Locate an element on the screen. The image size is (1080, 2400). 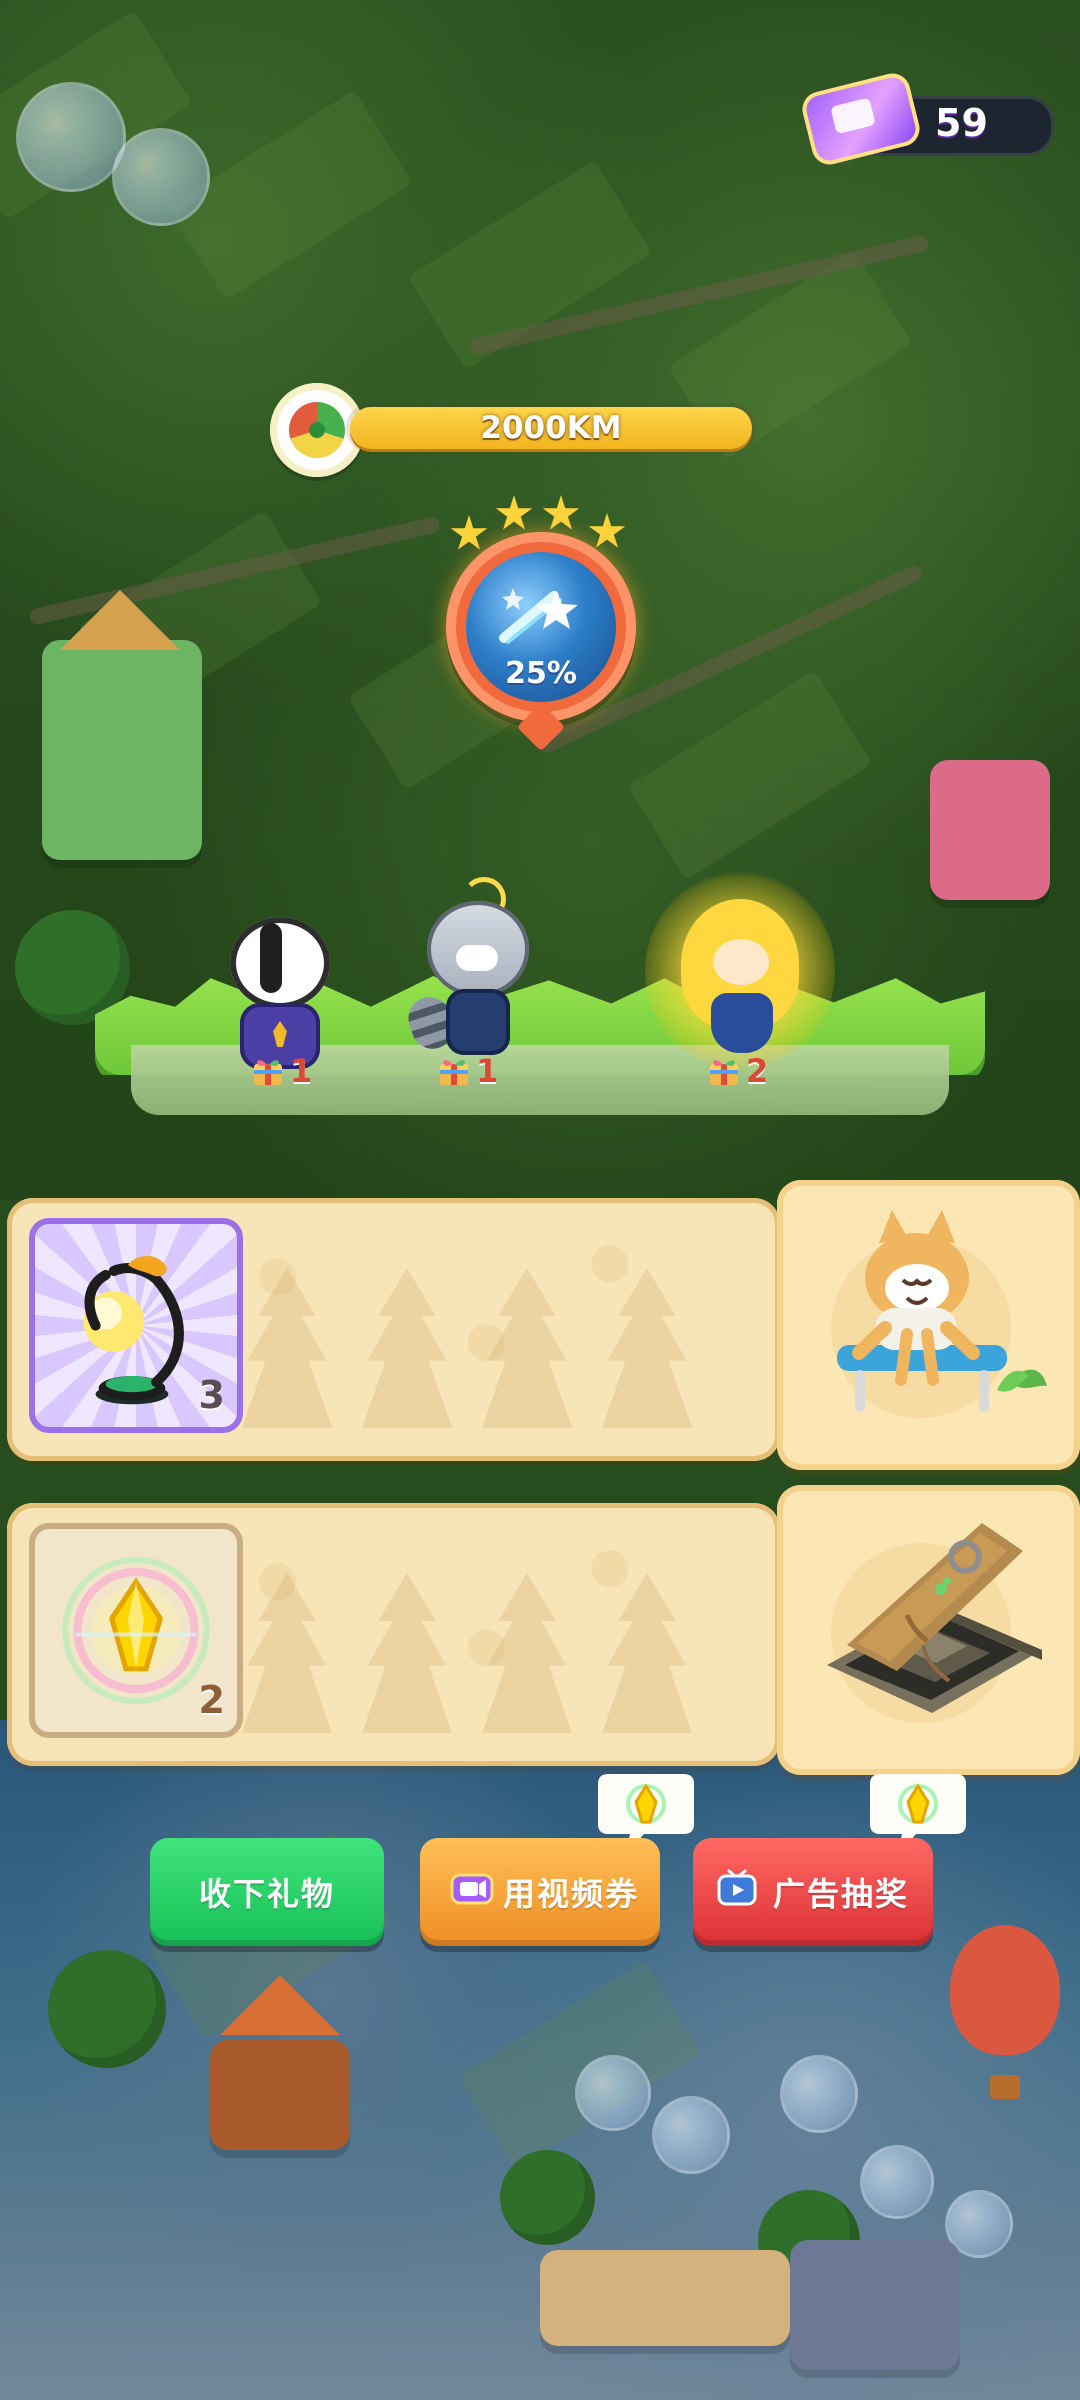
reward-item-card: 3 is located at coordinates (136, 1325).